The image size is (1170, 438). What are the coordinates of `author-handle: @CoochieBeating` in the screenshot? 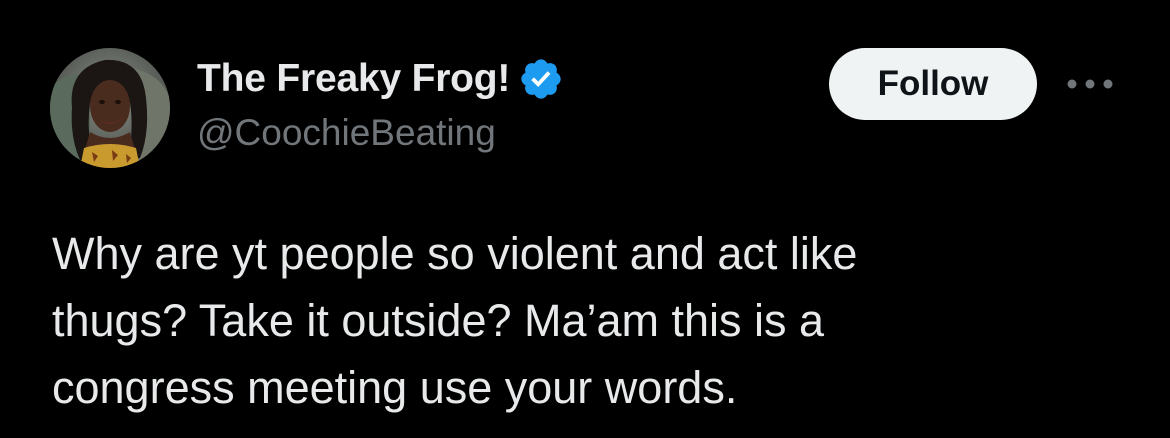 It's located at (380, 133).